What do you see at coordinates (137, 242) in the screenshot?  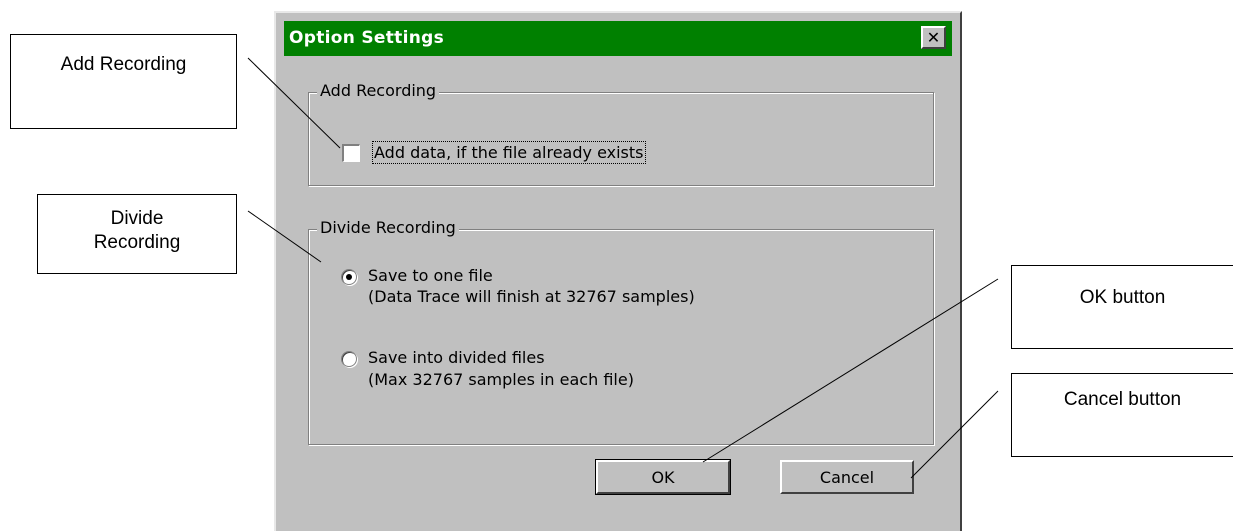 I see `callout-divide-recording-line2: Recording` at bounding box center [137, 242].